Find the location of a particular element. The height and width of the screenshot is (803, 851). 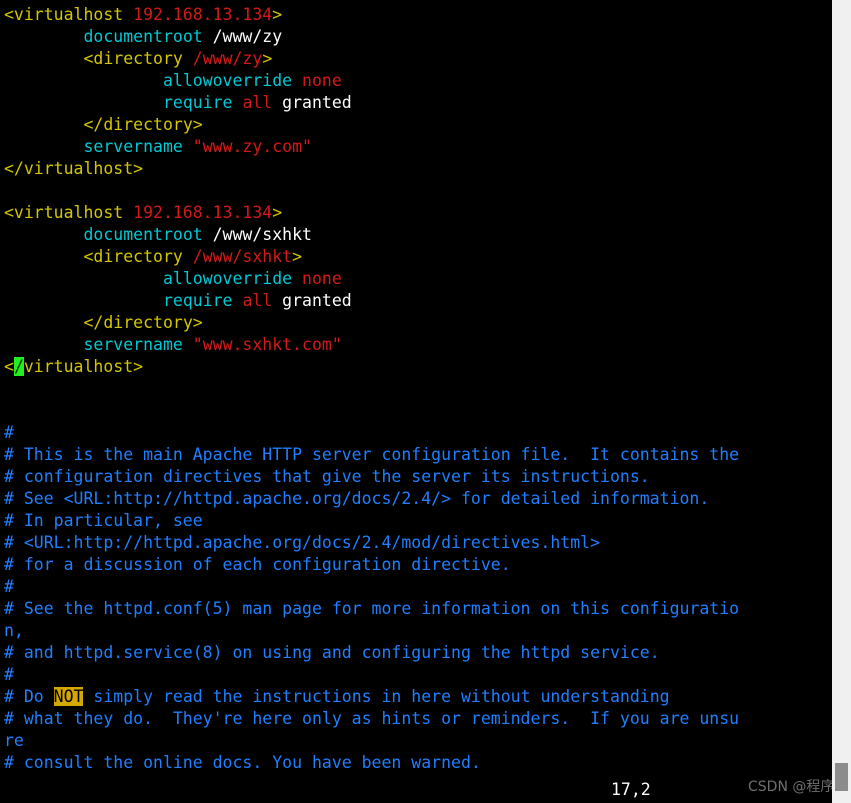

editor-line: n, is located at coordinates (418, 631).